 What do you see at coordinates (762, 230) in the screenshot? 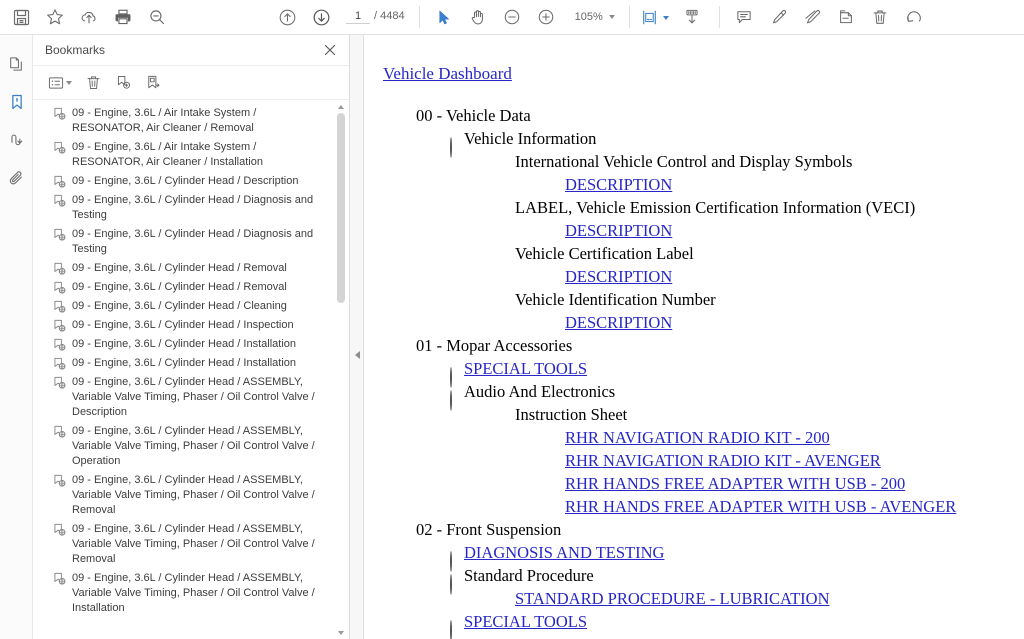
I see `outline-level-4: DESCRIPTION` at bounding box center [762, 230].